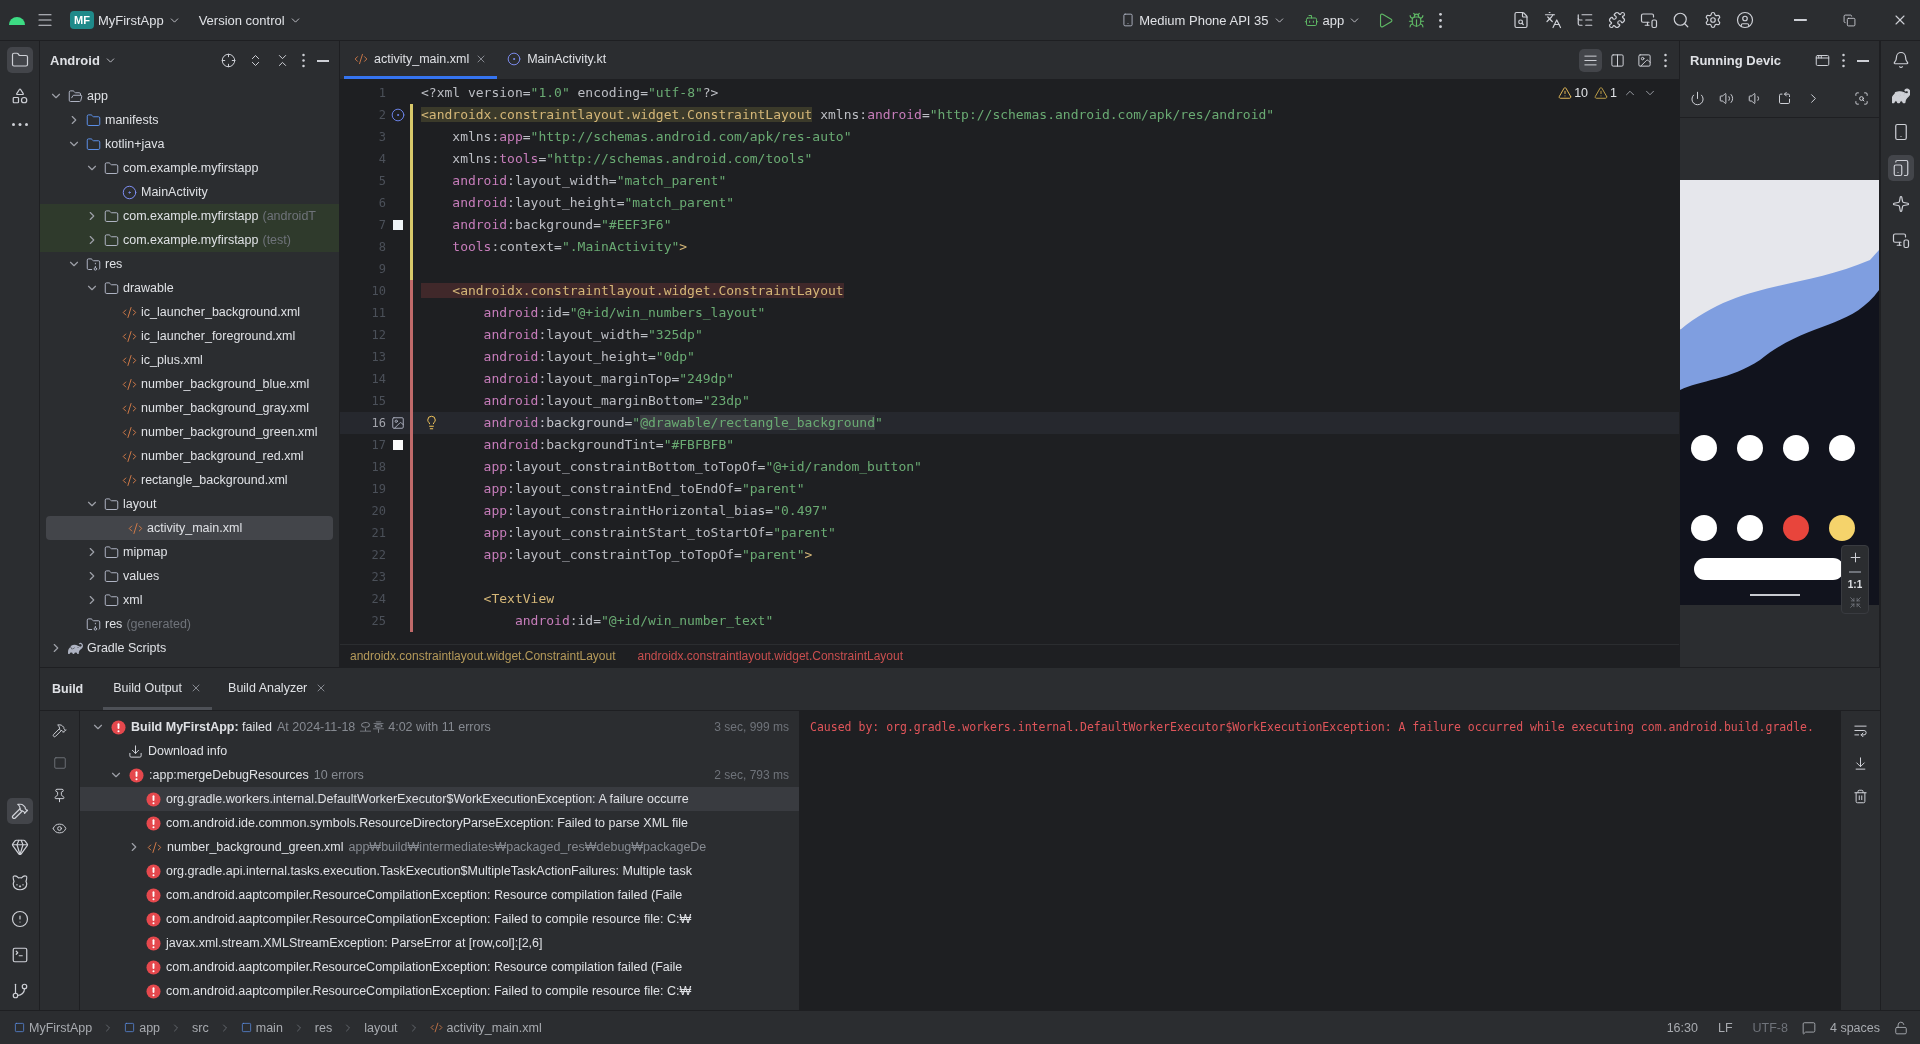 Image resolution: width=1920 pixels, height=1044 pixels. I want to click on tree-item: rectangle_background.xml, so click(189, 480).